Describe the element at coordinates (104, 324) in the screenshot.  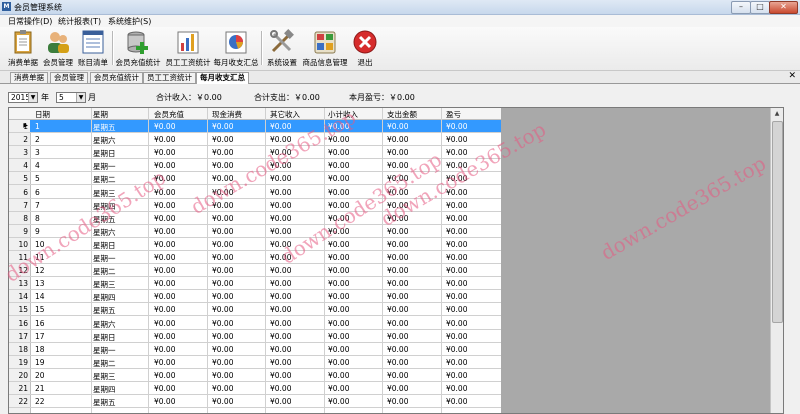
I see `table-cell: 星期六` at that location.